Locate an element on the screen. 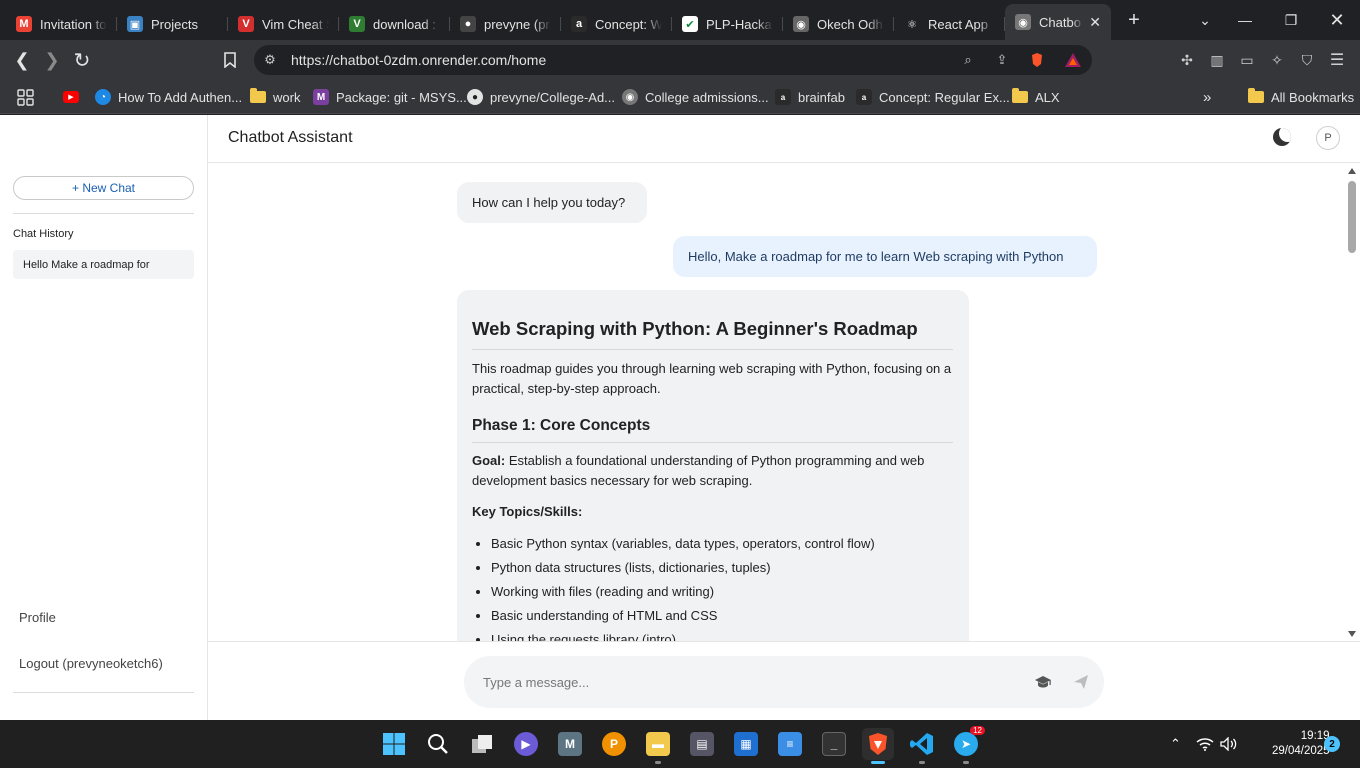 The width and height of the screenshot is (1360, 768). search-button is located at coordinates (438, 744).